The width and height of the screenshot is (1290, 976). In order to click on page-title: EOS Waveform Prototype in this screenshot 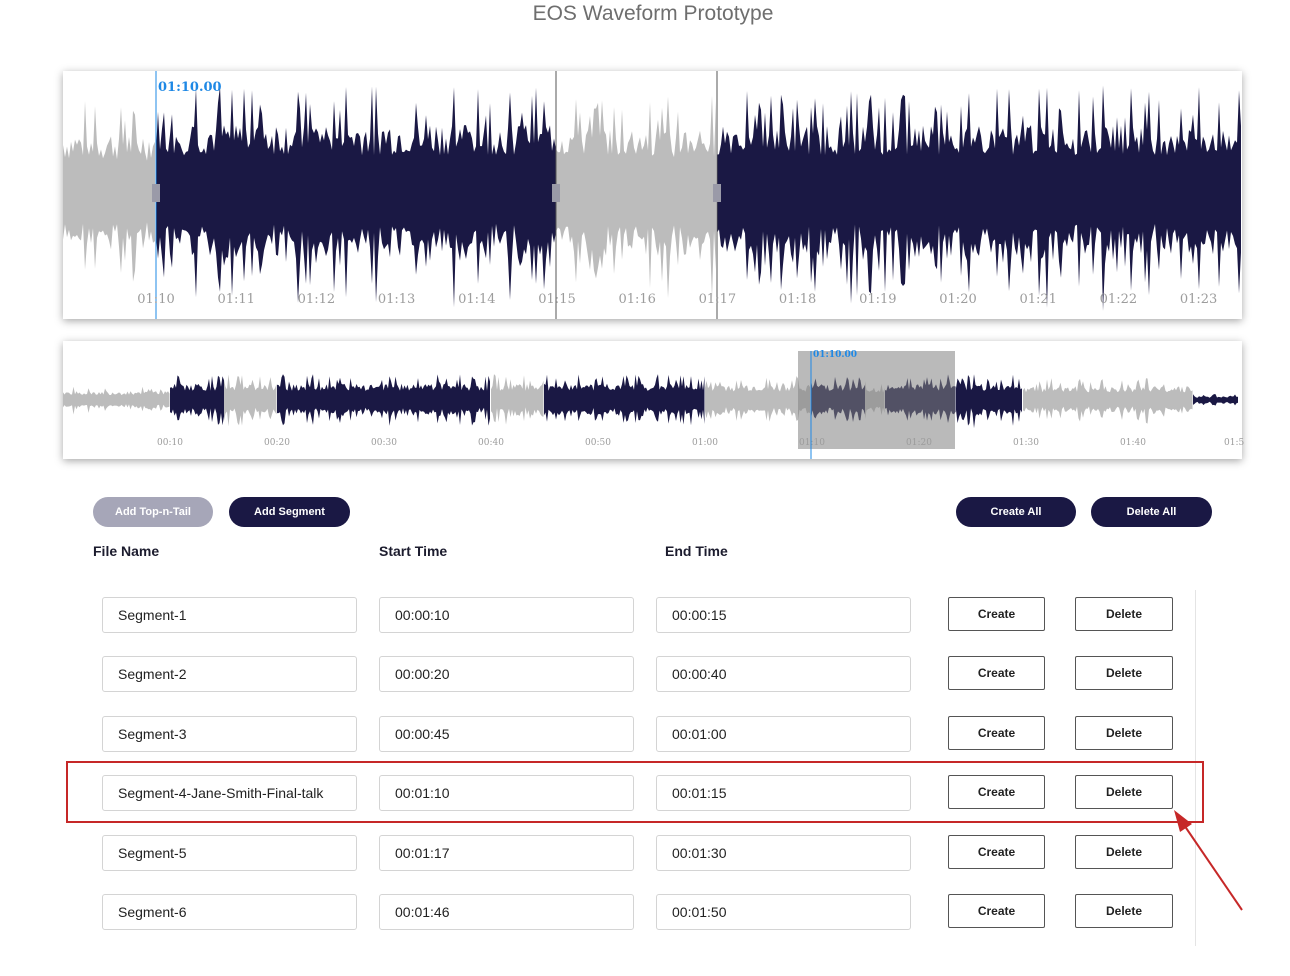, I will do `click(653, 13)`.